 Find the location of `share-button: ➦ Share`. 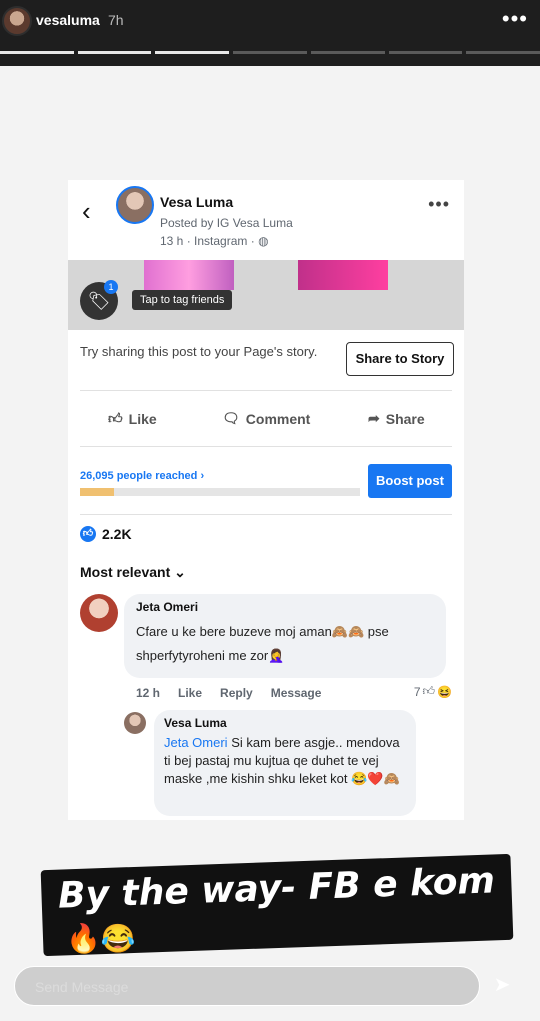

share-button: ➦ Share is located at coordinates (396, 418).